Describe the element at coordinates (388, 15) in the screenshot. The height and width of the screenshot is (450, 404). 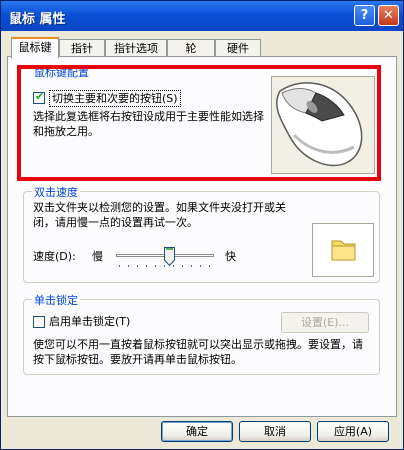
I see `close-button: ✕` at that location.